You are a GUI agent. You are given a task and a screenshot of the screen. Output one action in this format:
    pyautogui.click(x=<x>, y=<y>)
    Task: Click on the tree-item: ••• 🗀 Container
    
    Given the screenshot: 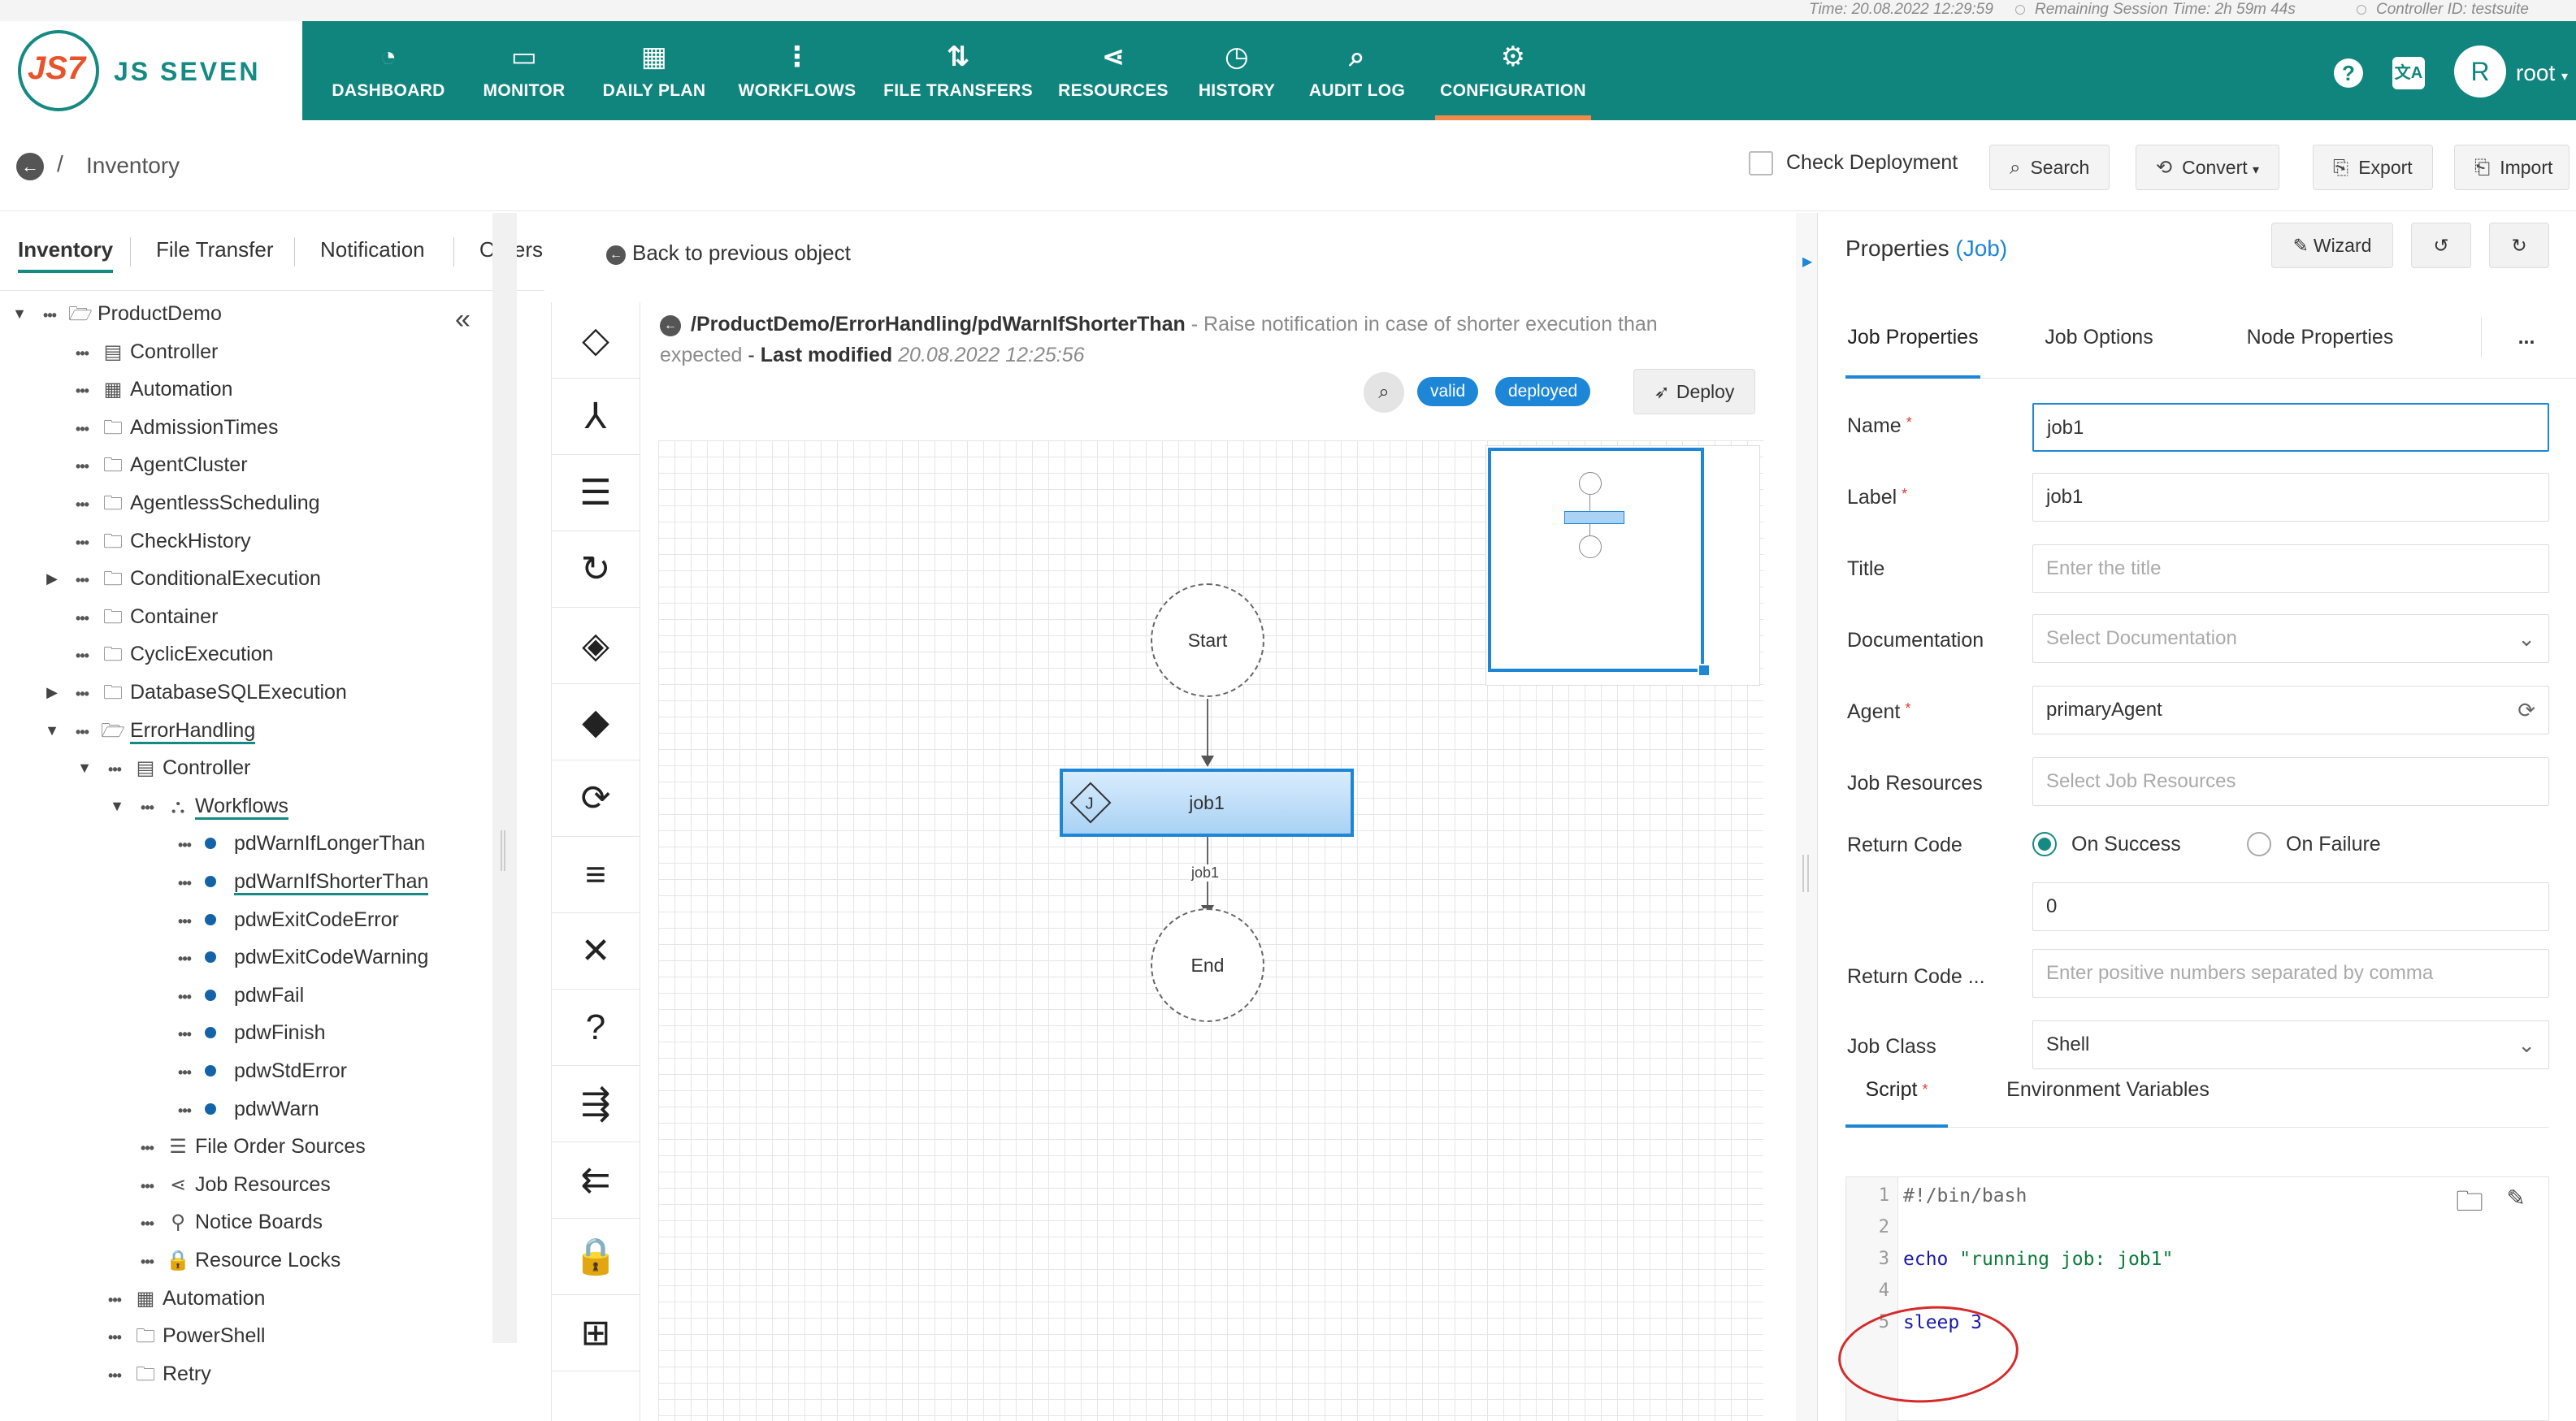 What is the action you would take?
    pyautogui.click(x=144, y=616)
    